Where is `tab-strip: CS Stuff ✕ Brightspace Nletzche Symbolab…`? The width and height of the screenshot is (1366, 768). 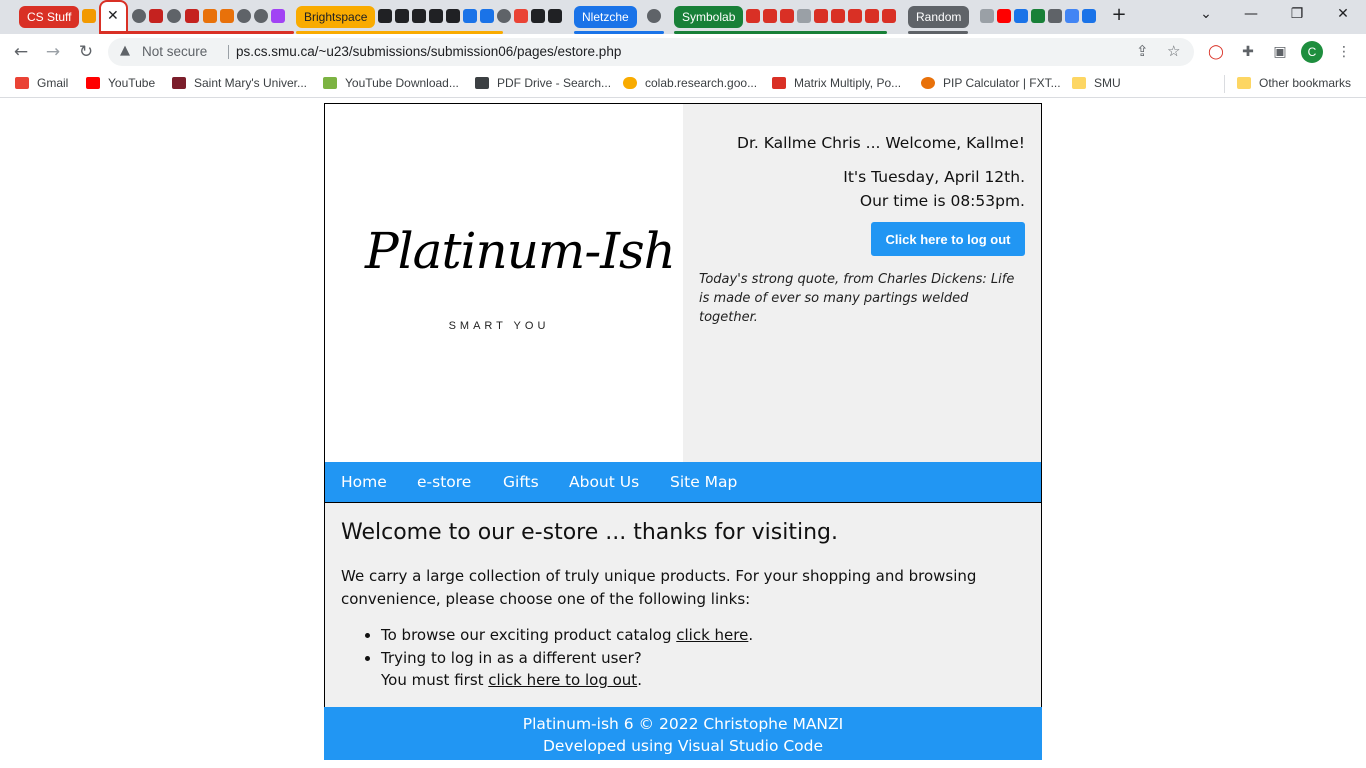 tab-strip: CS Stuff ✕ Brightspace Nletzche Symbolab… is located at coordinates (683, 17).